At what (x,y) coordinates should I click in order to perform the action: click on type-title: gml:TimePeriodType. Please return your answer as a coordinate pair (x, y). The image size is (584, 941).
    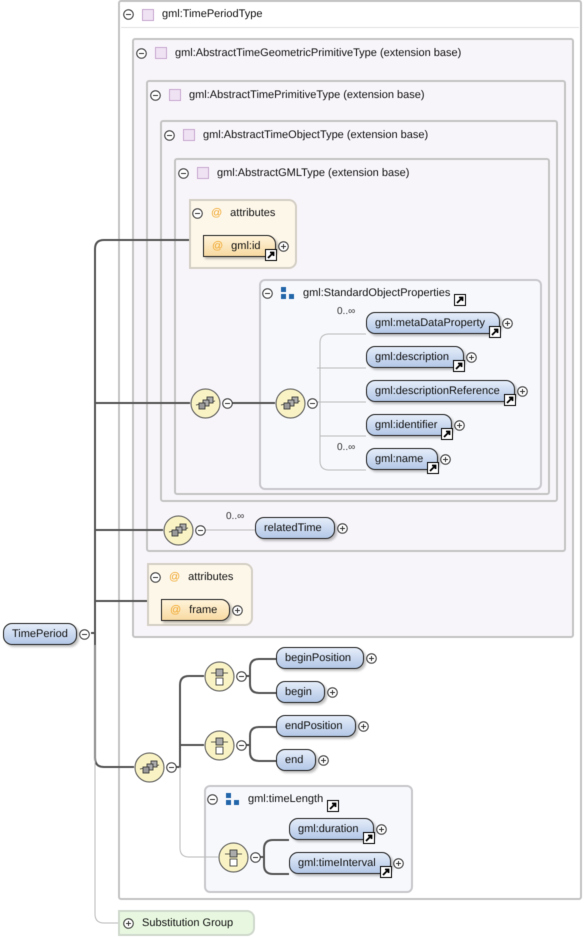
    Looking at the image, I should click on (212, 14).